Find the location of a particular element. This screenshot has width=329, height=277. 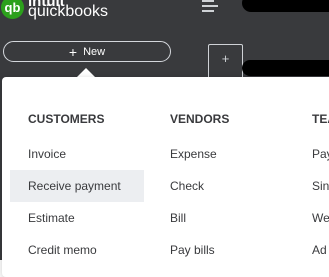

menu-item-team-4: Ad is located at coordinates (319, 250).